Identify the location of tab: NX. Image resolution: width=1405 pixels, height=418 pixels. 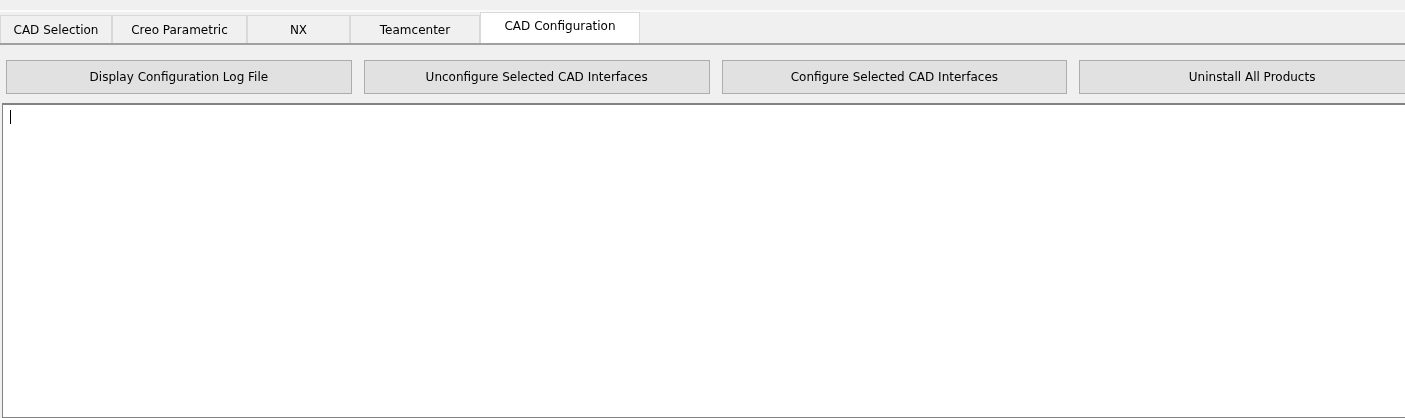
(298, 29).